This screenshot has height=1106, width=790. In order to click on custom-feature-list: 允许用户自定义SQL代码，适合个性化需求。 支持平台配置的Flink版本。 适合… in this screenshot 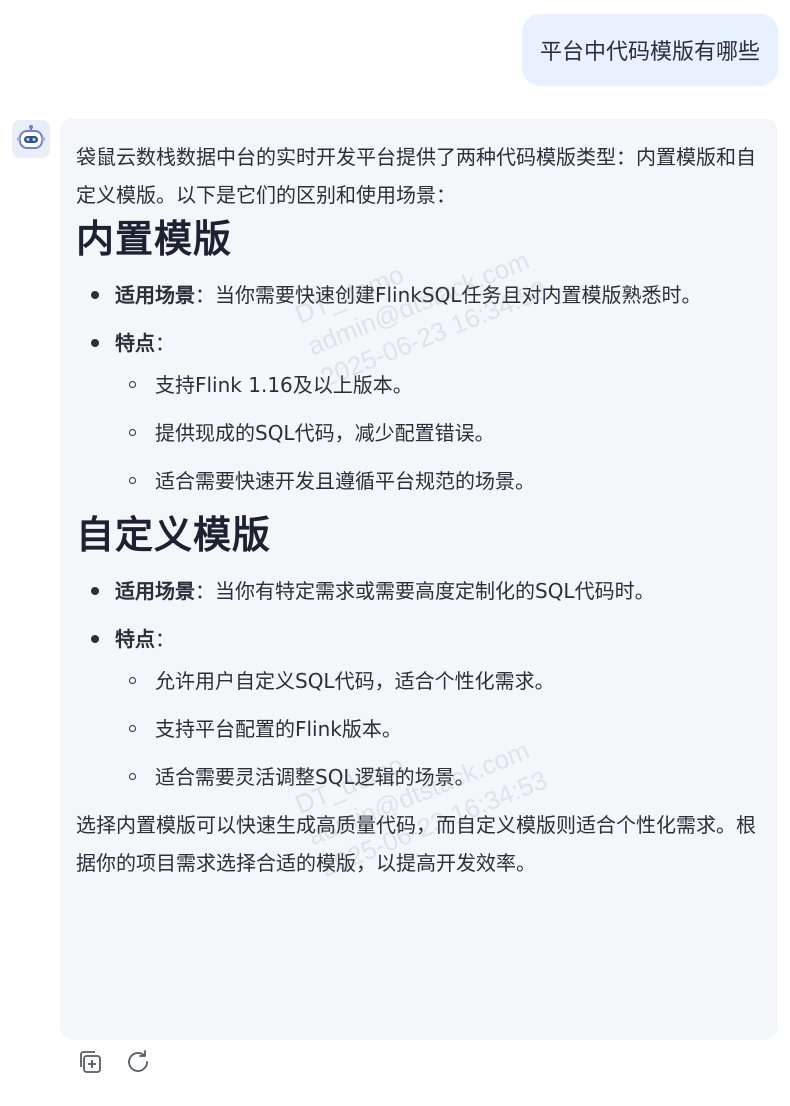, I will do `click(438, 729)`.